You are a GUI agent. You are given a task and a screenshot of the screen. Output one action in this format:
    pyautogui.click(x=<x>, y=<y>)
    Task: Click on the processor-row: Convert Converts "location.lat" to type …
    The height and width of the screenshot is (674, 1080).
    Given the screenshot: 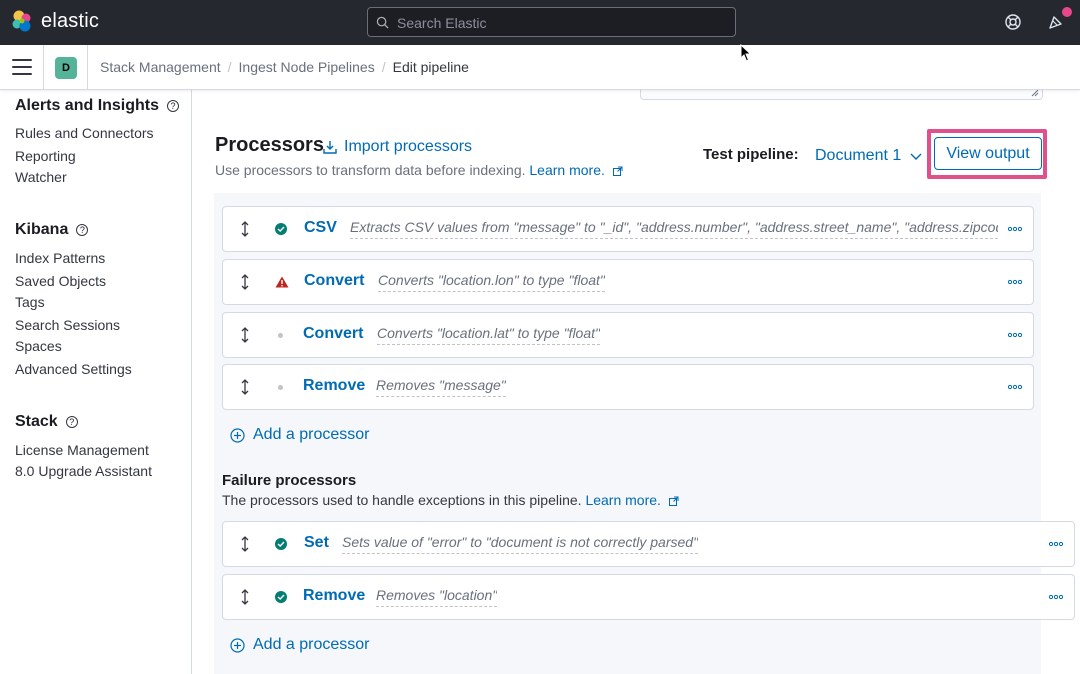 What is the action you would take?
    pyautogui.click(x=628, y=335)
    